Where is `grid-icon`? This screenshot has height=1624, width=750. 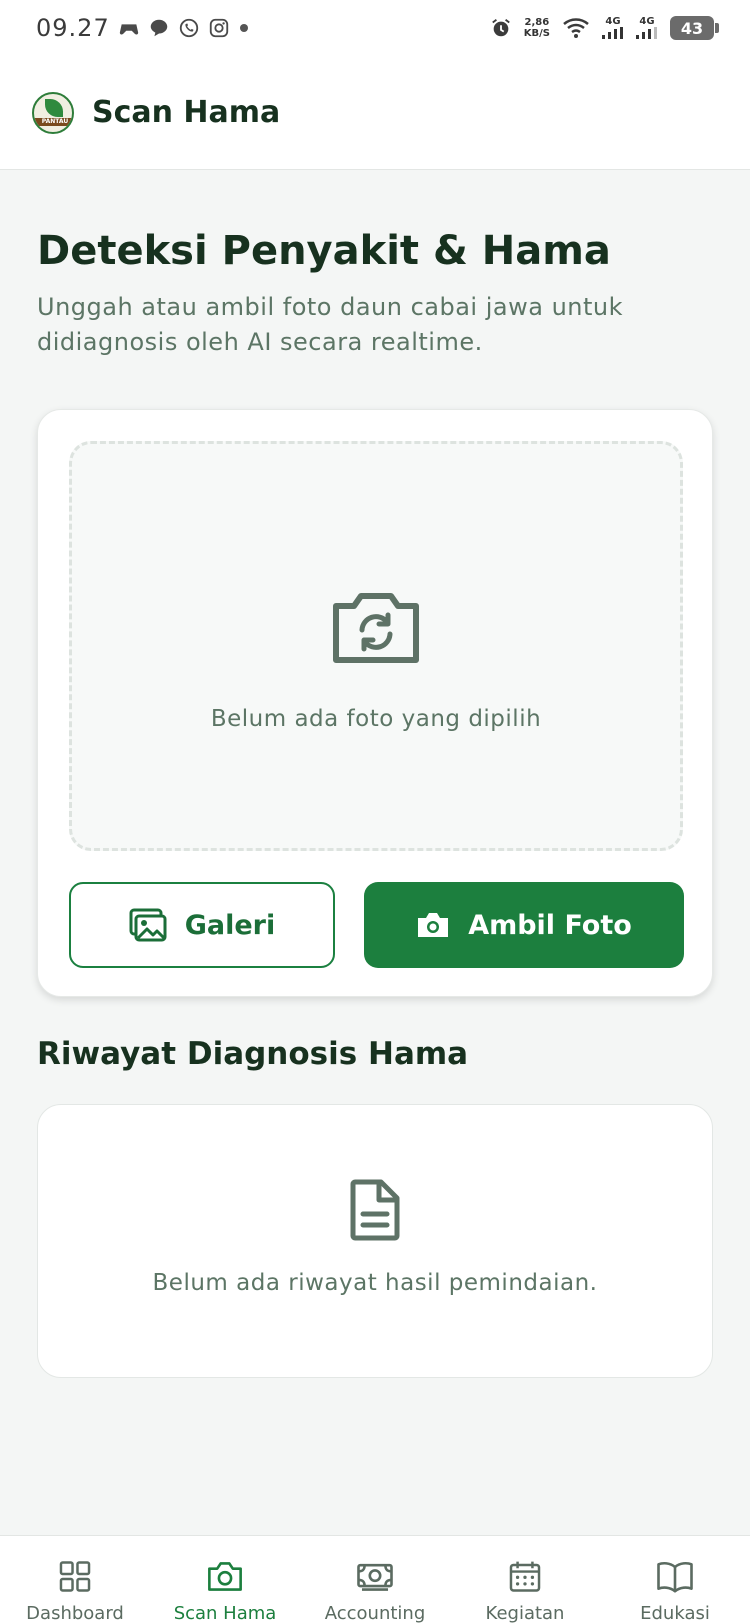
grid-icon is located at coordinates (75, 1576).